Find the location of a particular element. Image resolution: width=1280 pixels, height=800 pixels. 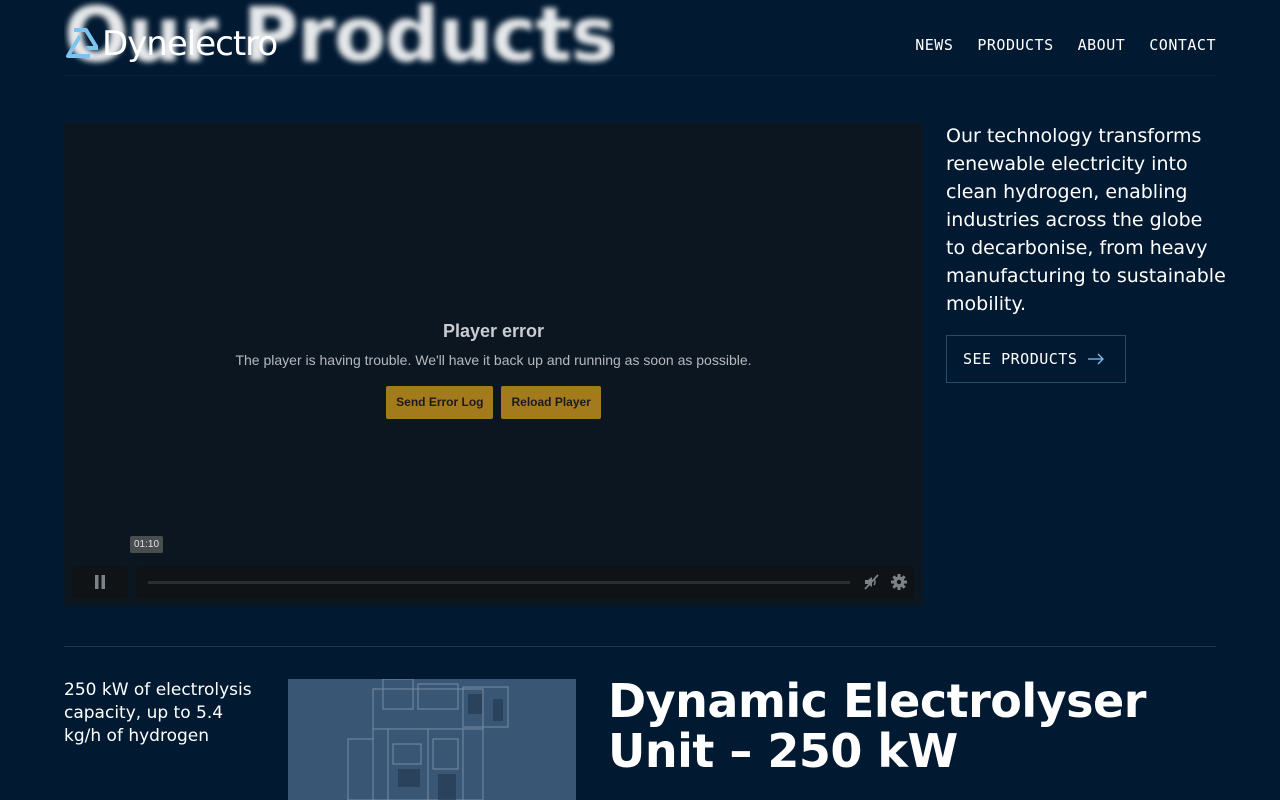

progress-bar: 01:10 is located at coordinates (522, 567).